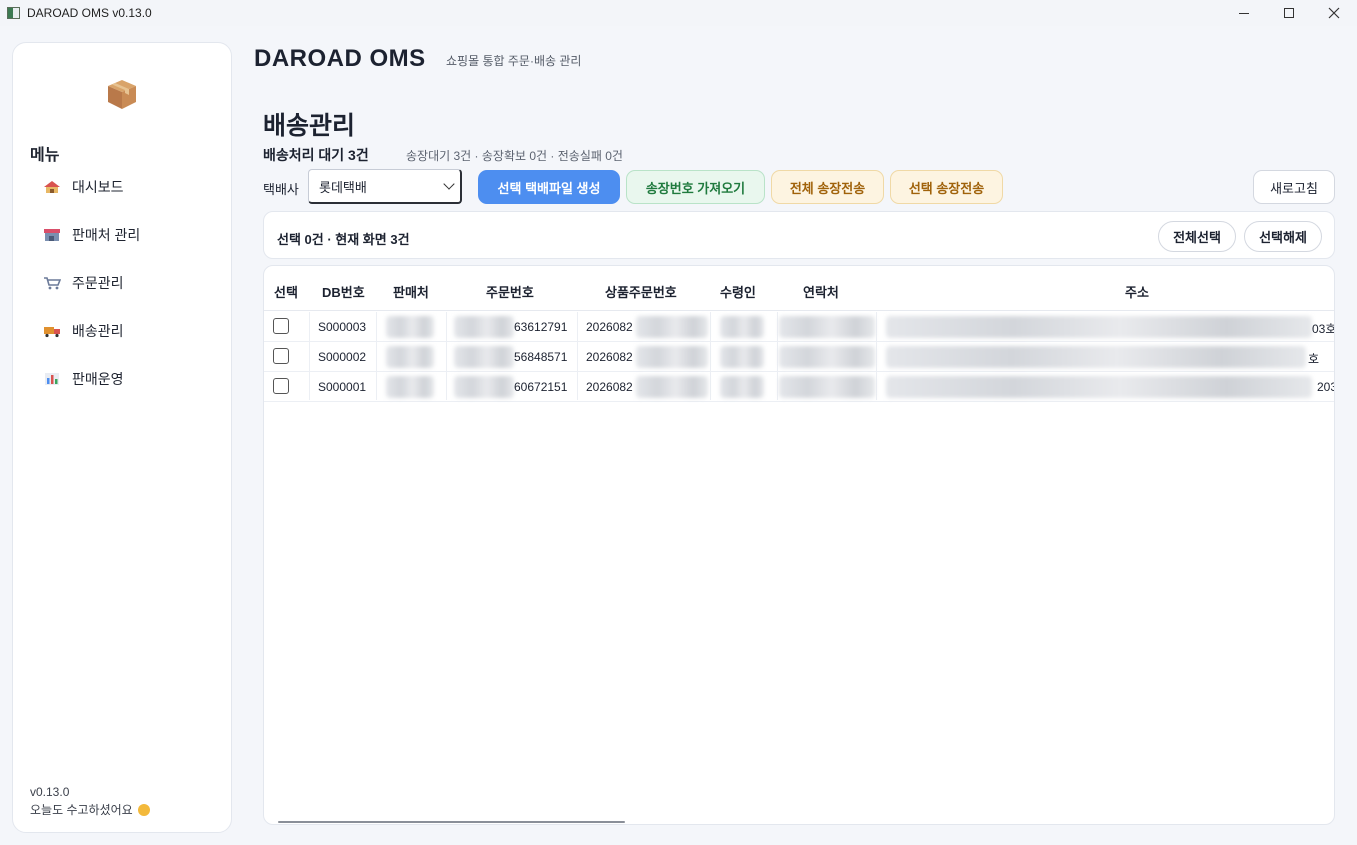 The width and height of the screenshot is (1357, 845). What do you see at coordinates (98, 379) in the screenshot?
I see `sidebar-item-label: 판매운영` at bounding box center [98, 379].